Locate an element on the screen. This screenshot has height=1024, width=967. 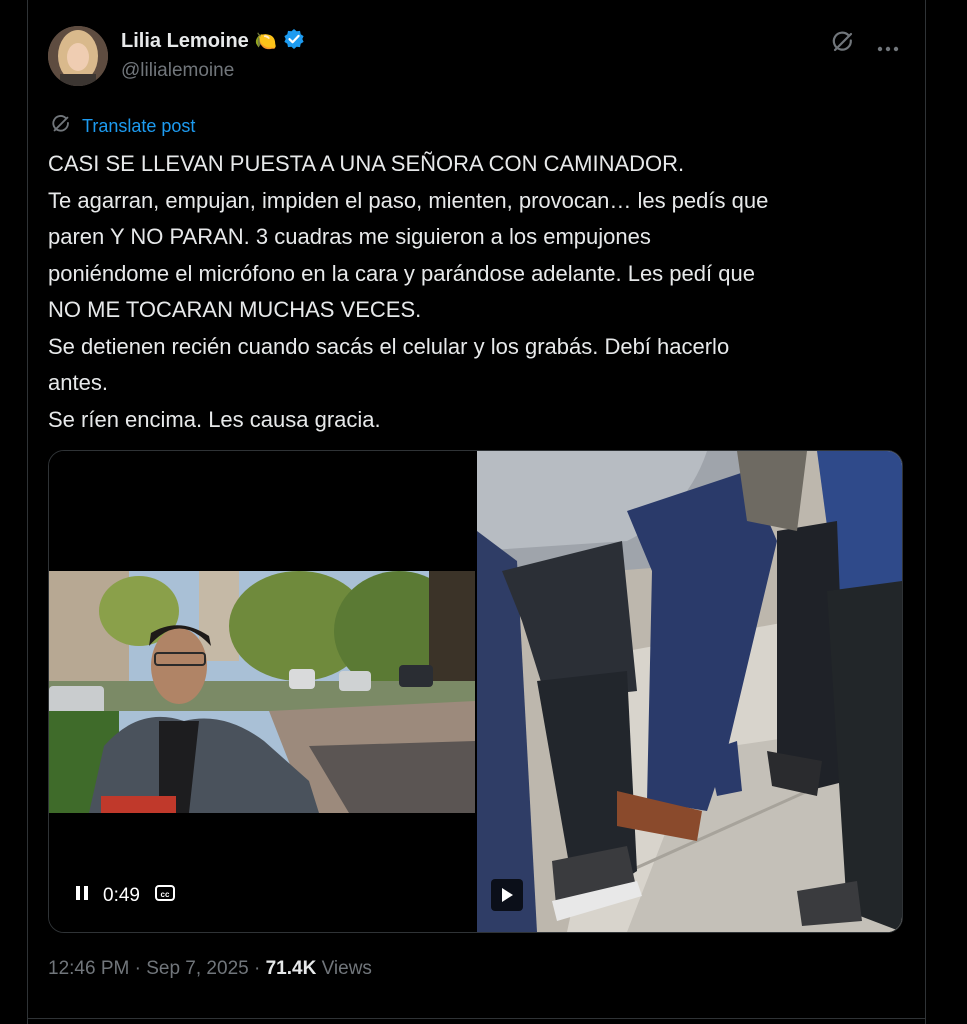
play-icon is located at coordinates (507, 895).